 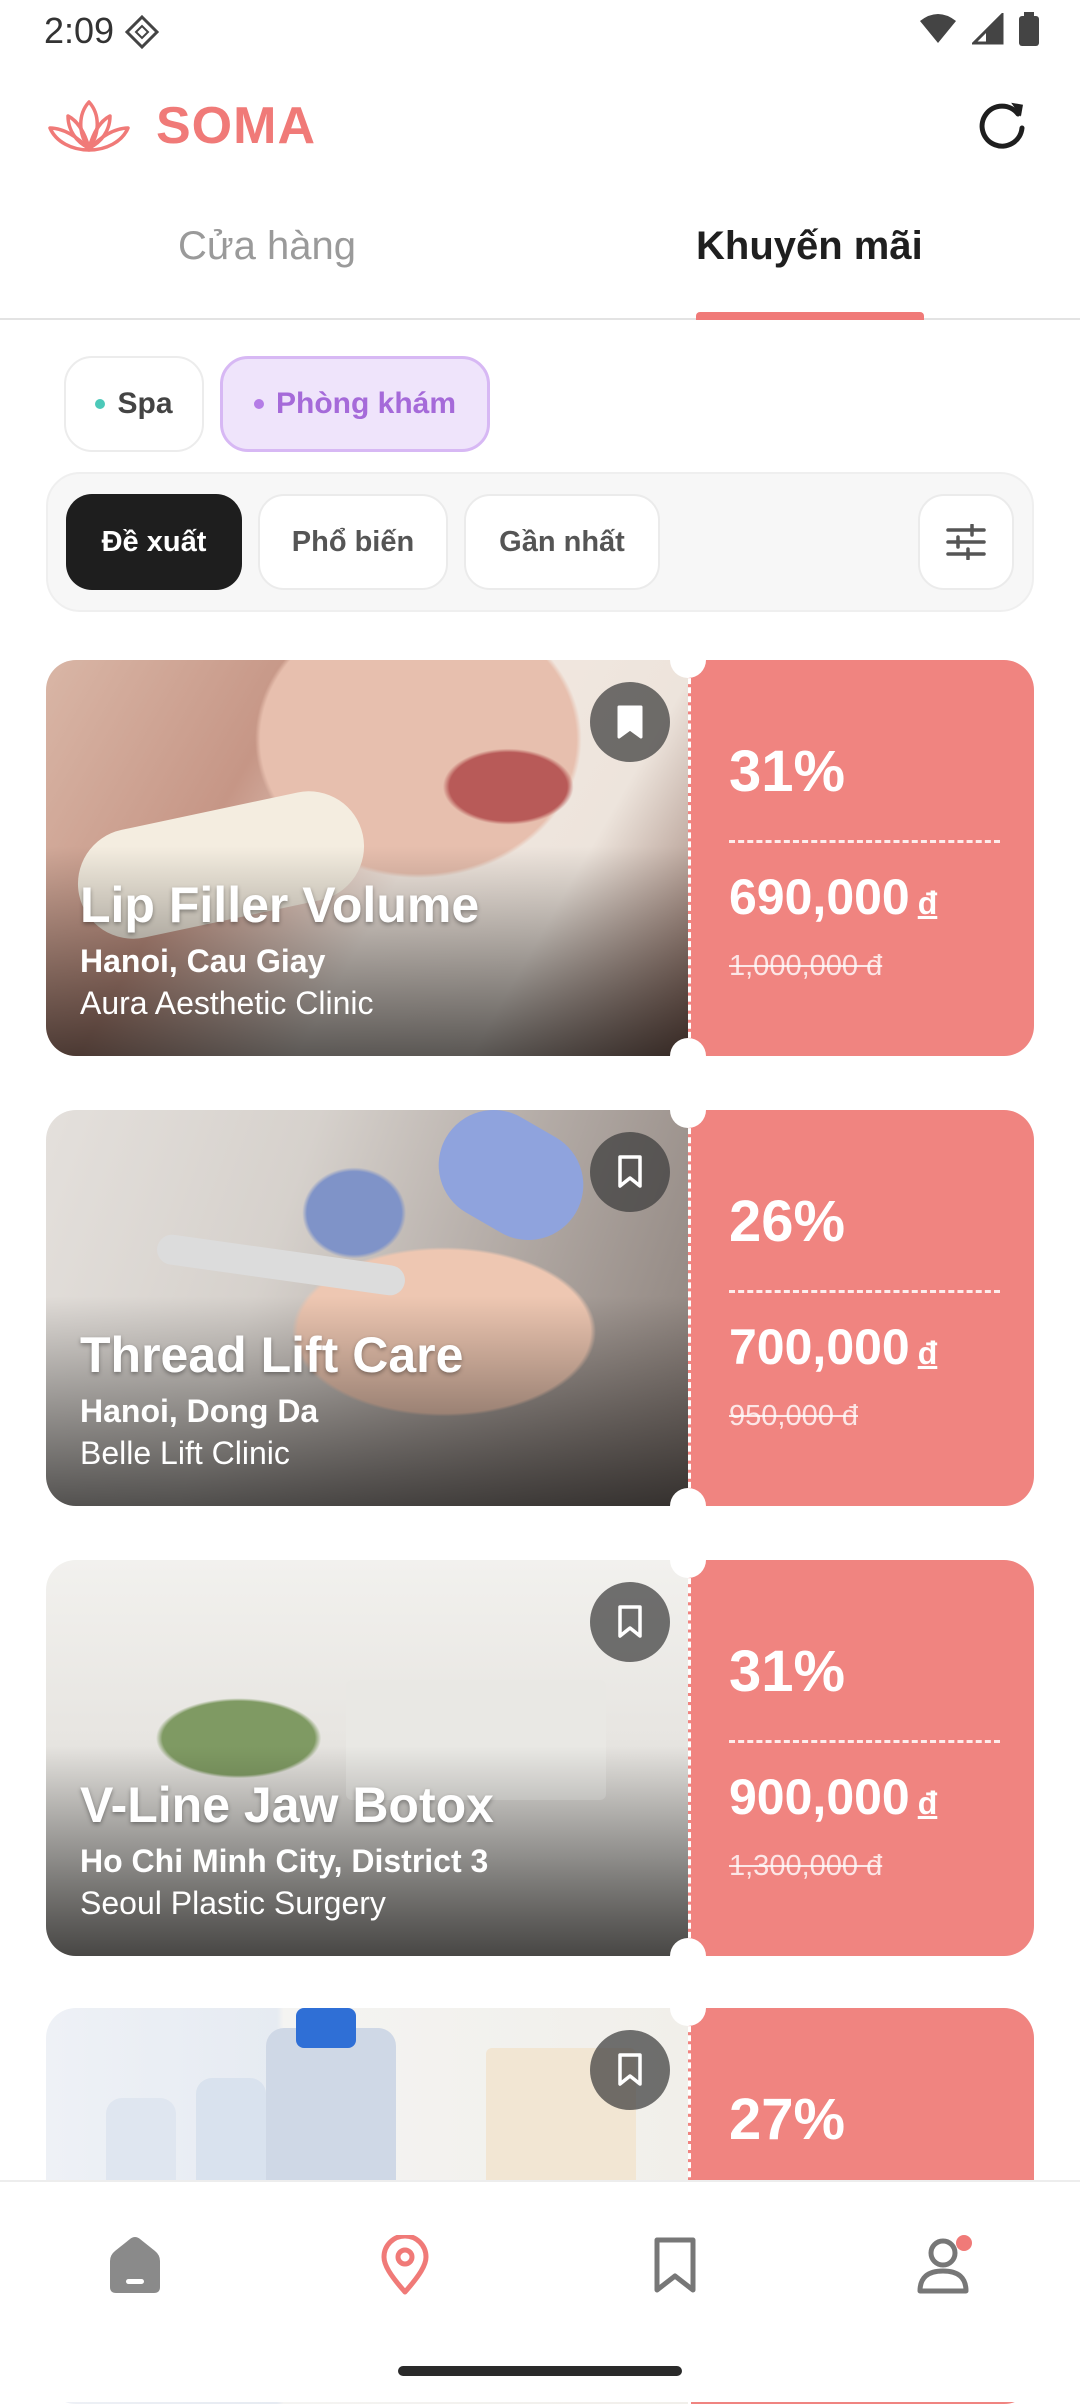 I want to click on bottom-navigation, so click(x=540, y=2291).